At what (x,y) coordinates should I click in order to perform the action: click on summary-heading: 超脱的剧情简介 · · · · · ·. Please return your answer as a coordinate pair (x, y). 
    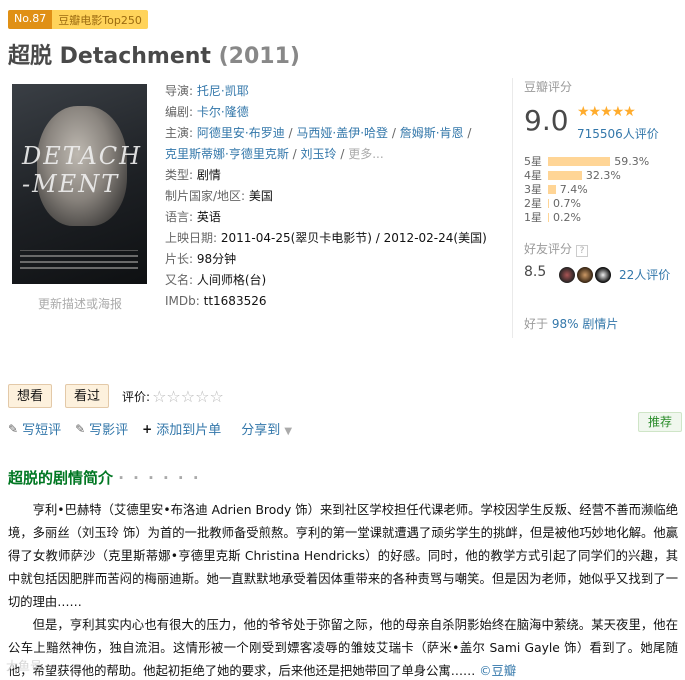
    Looking at the image, I should click on (104, 478).